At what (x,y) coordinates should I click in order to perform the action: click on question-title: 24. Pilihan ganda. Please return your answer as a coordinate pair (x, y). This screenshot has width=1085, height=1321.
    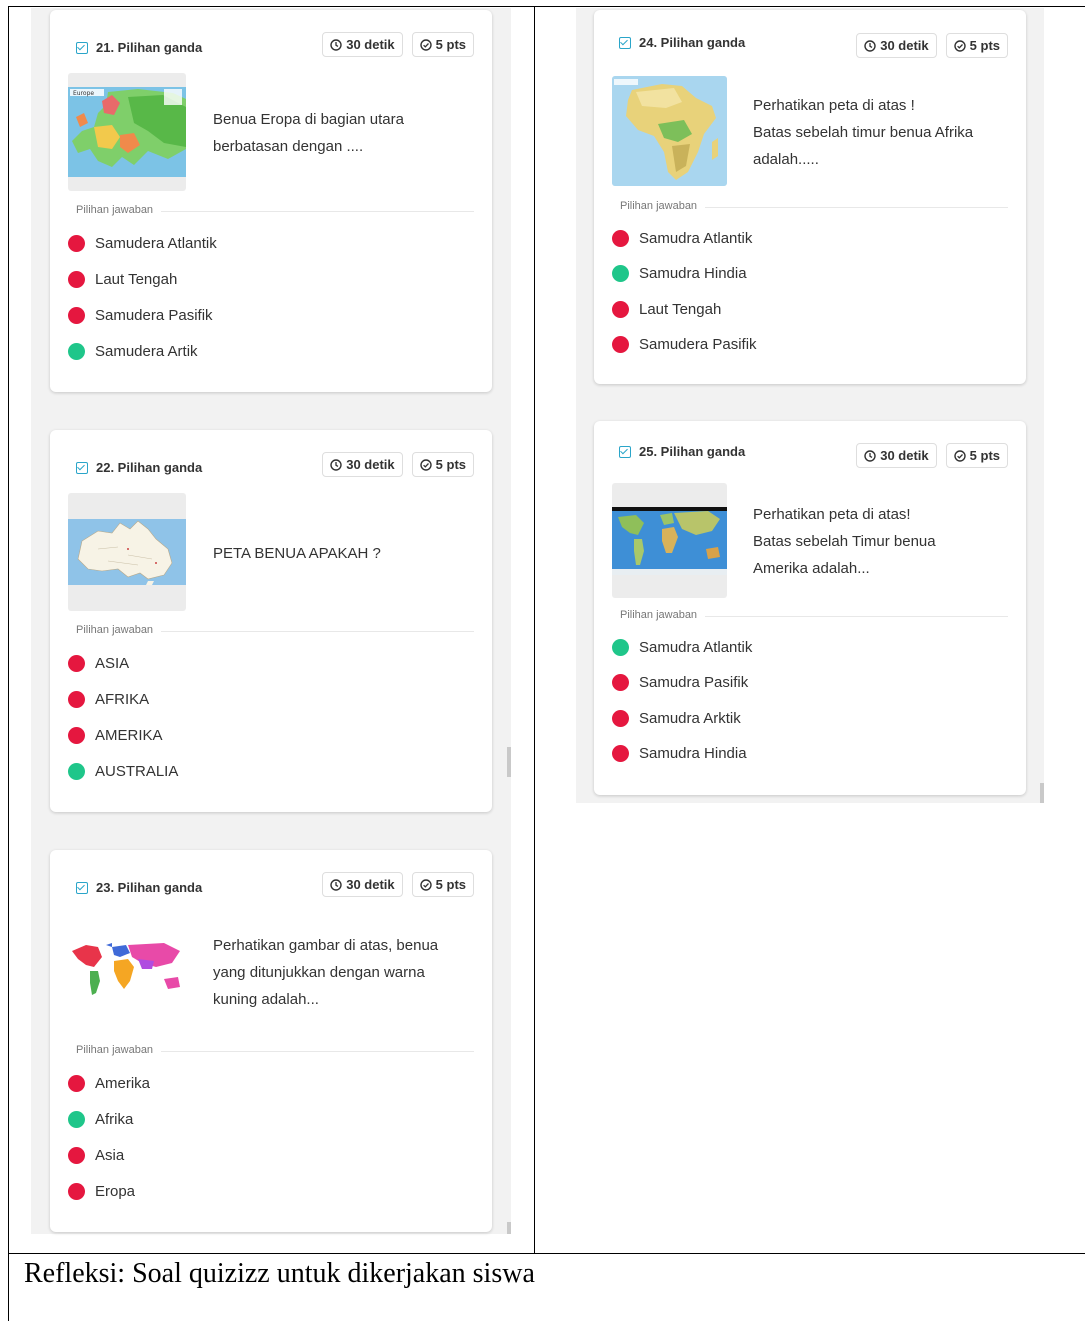
    Looking at the image, I should click on (692, 42).